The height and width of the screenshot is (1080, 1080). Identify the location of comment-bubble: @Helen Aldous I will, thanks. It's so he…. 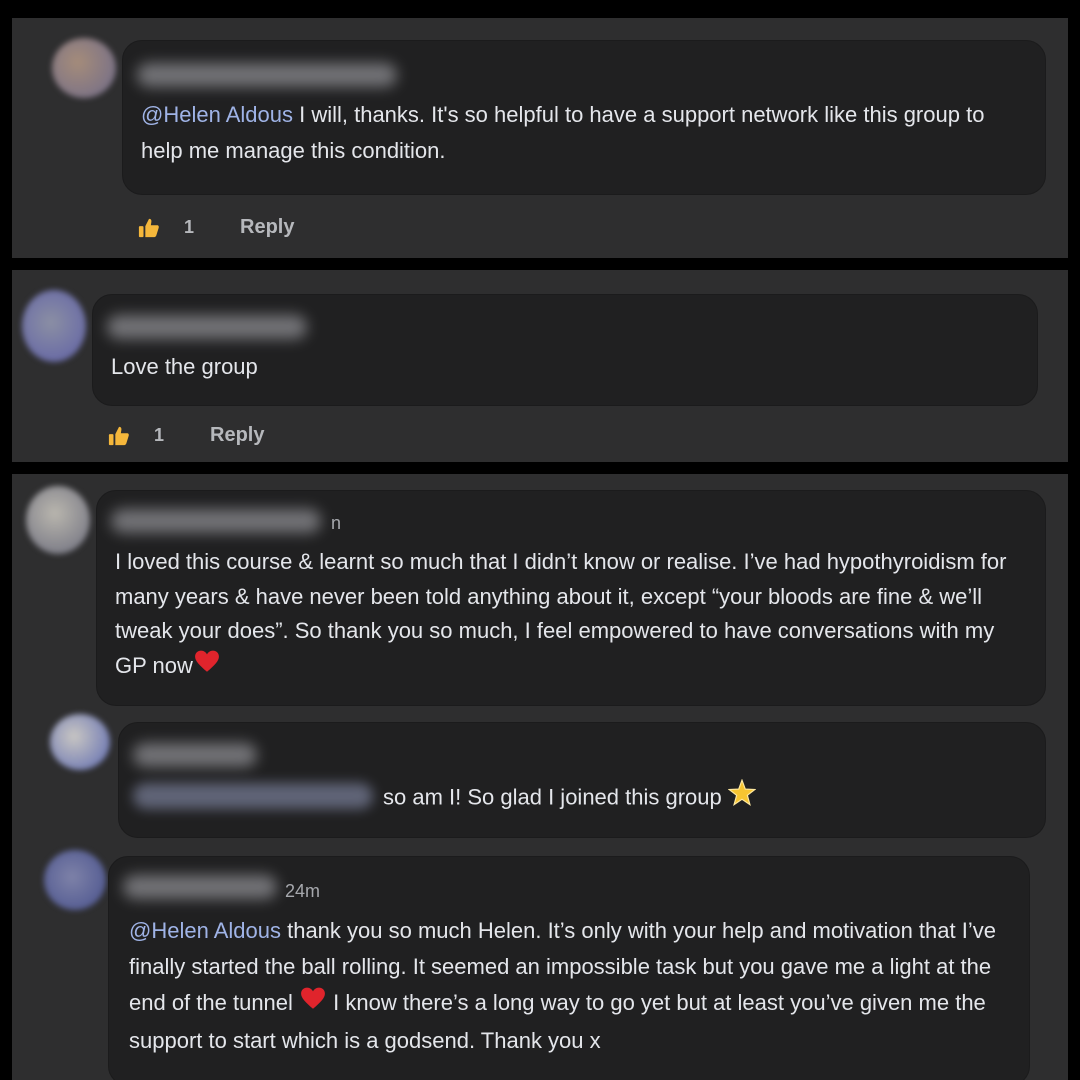
(584, 117).